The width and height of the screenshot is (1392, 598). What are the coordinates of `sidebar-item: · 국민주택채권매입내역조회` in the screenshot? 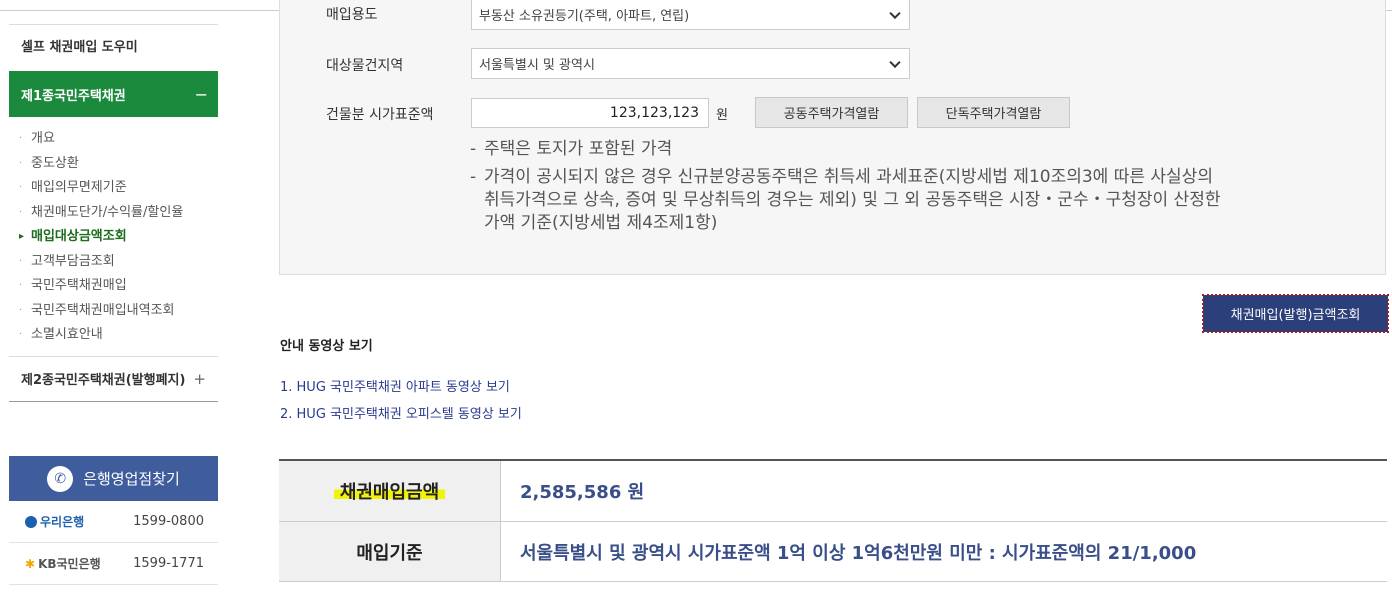 It's located at (118, 311).